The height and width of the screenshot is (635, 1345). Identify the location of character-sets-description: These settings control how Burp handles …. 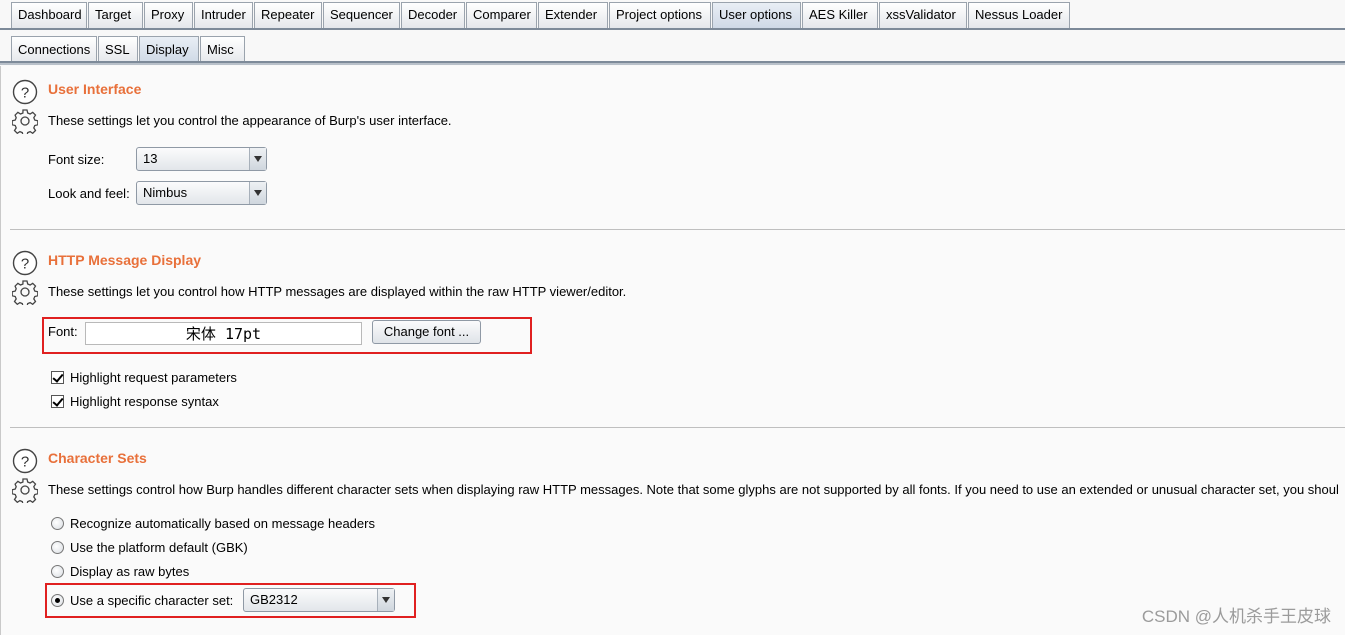
(693, 489).